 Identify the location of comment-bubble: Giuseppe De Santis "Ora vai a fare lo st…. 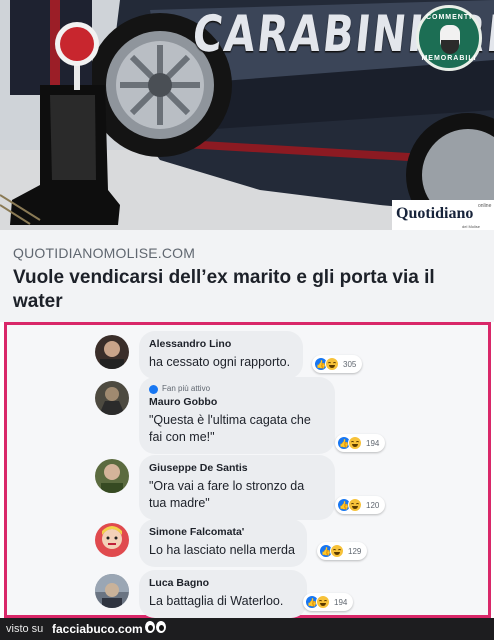
(237, 487).